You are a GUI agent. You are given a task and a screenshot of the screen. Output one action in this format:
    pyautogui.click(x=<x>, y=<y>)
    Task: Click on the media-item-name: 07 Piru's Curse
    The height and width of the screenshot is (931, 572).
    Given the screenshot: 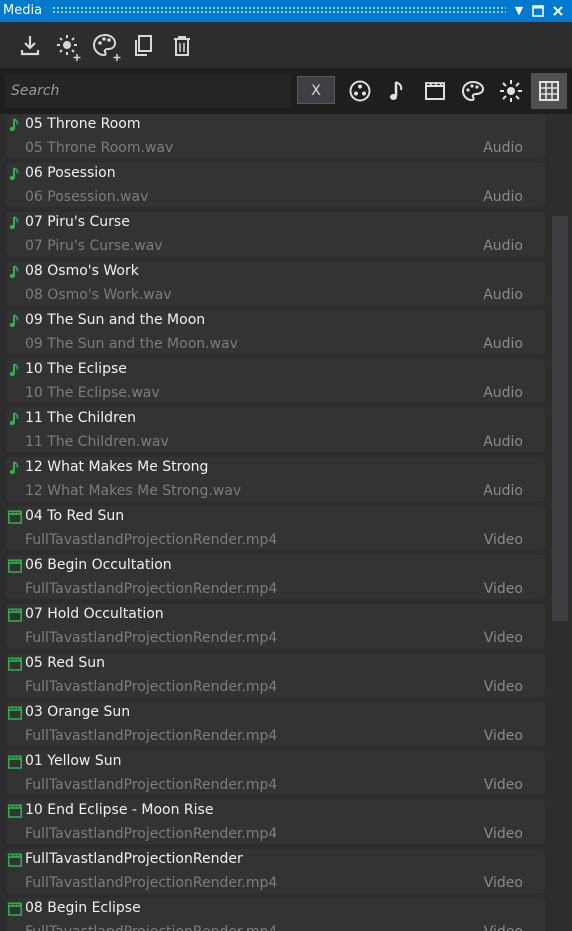 What is the action you would take?
    pyautogui.click(x=77, y=222)
    